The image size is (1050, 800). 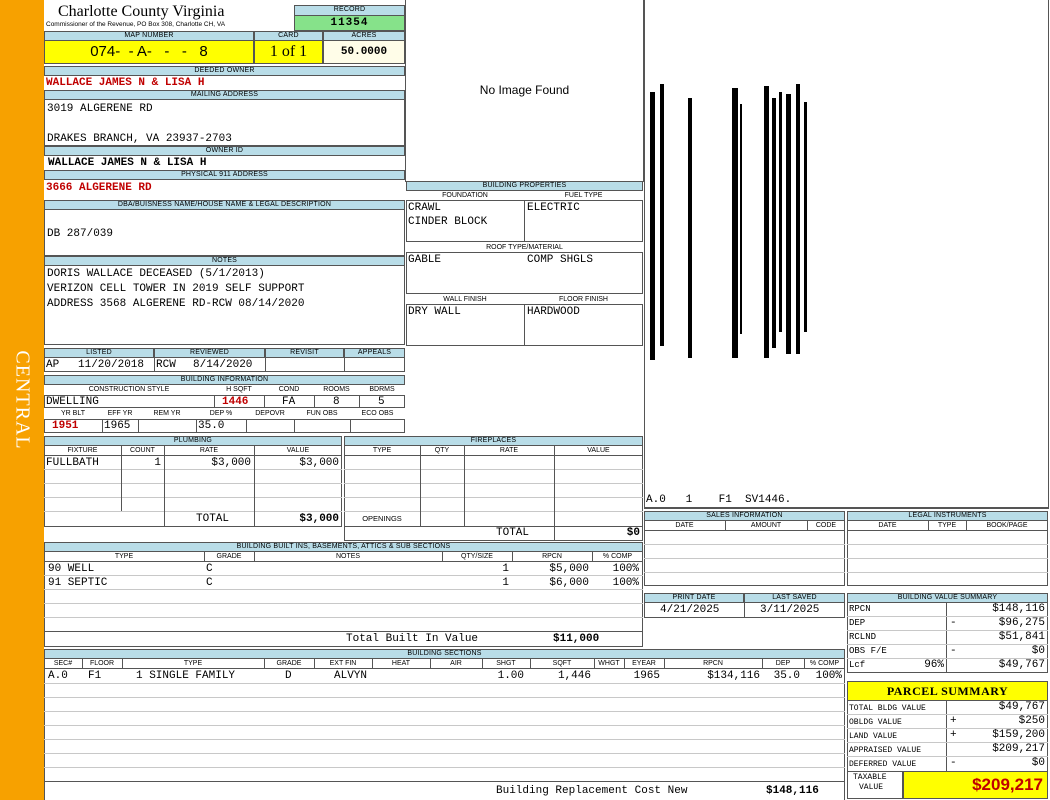 I want to click on floor-finish-label: FLOOR FINISH, so click(x=583, y=299).